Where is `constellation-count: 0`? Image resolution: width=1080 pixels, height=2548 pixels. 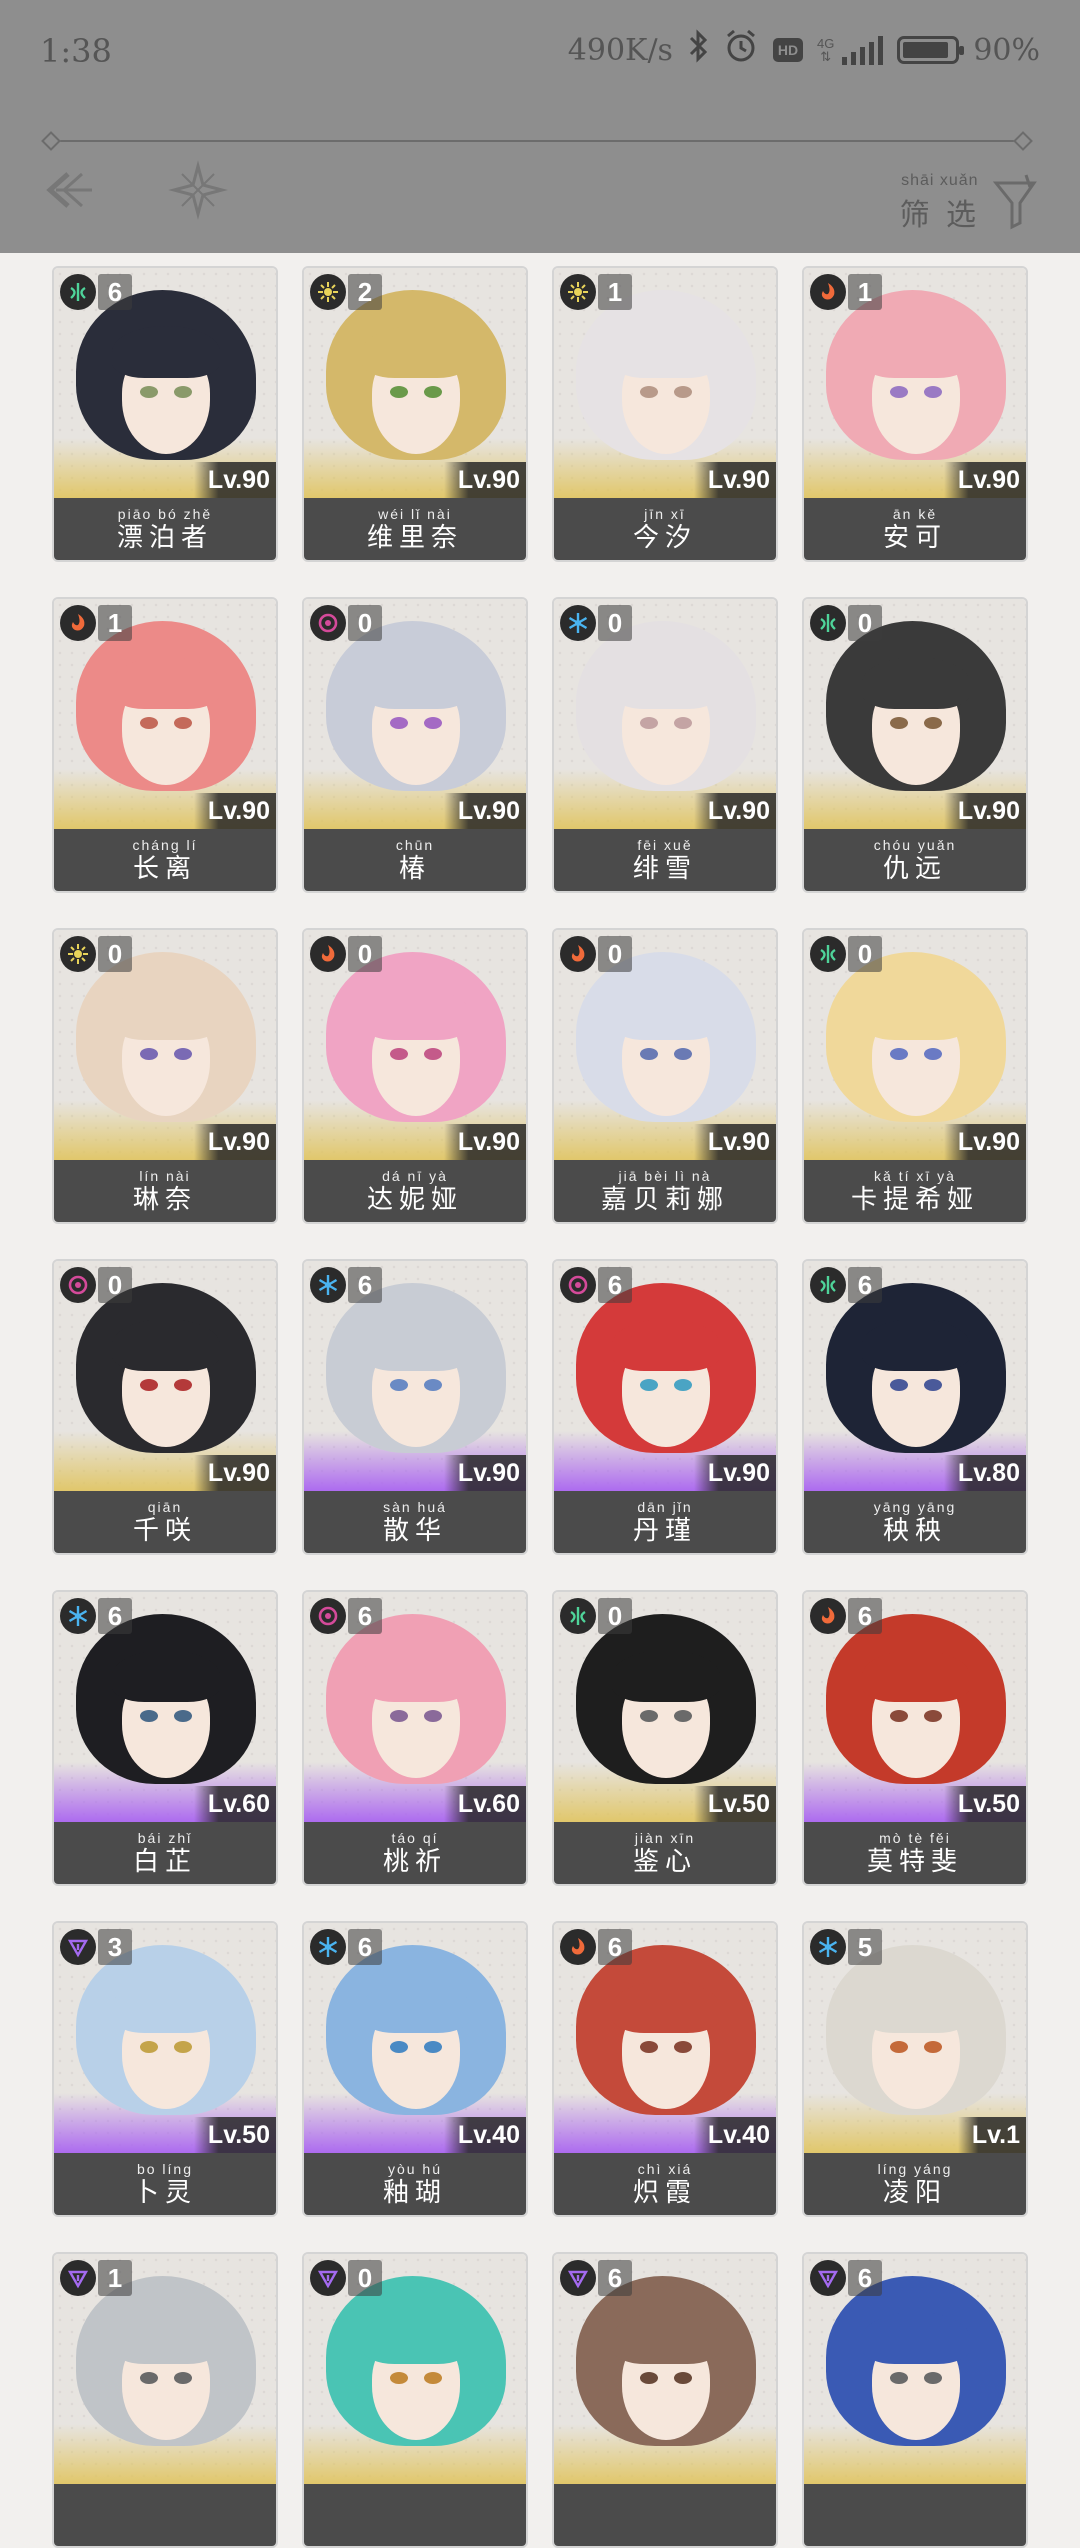
constellation-count: 0 is located at coordinates (115, 1285).